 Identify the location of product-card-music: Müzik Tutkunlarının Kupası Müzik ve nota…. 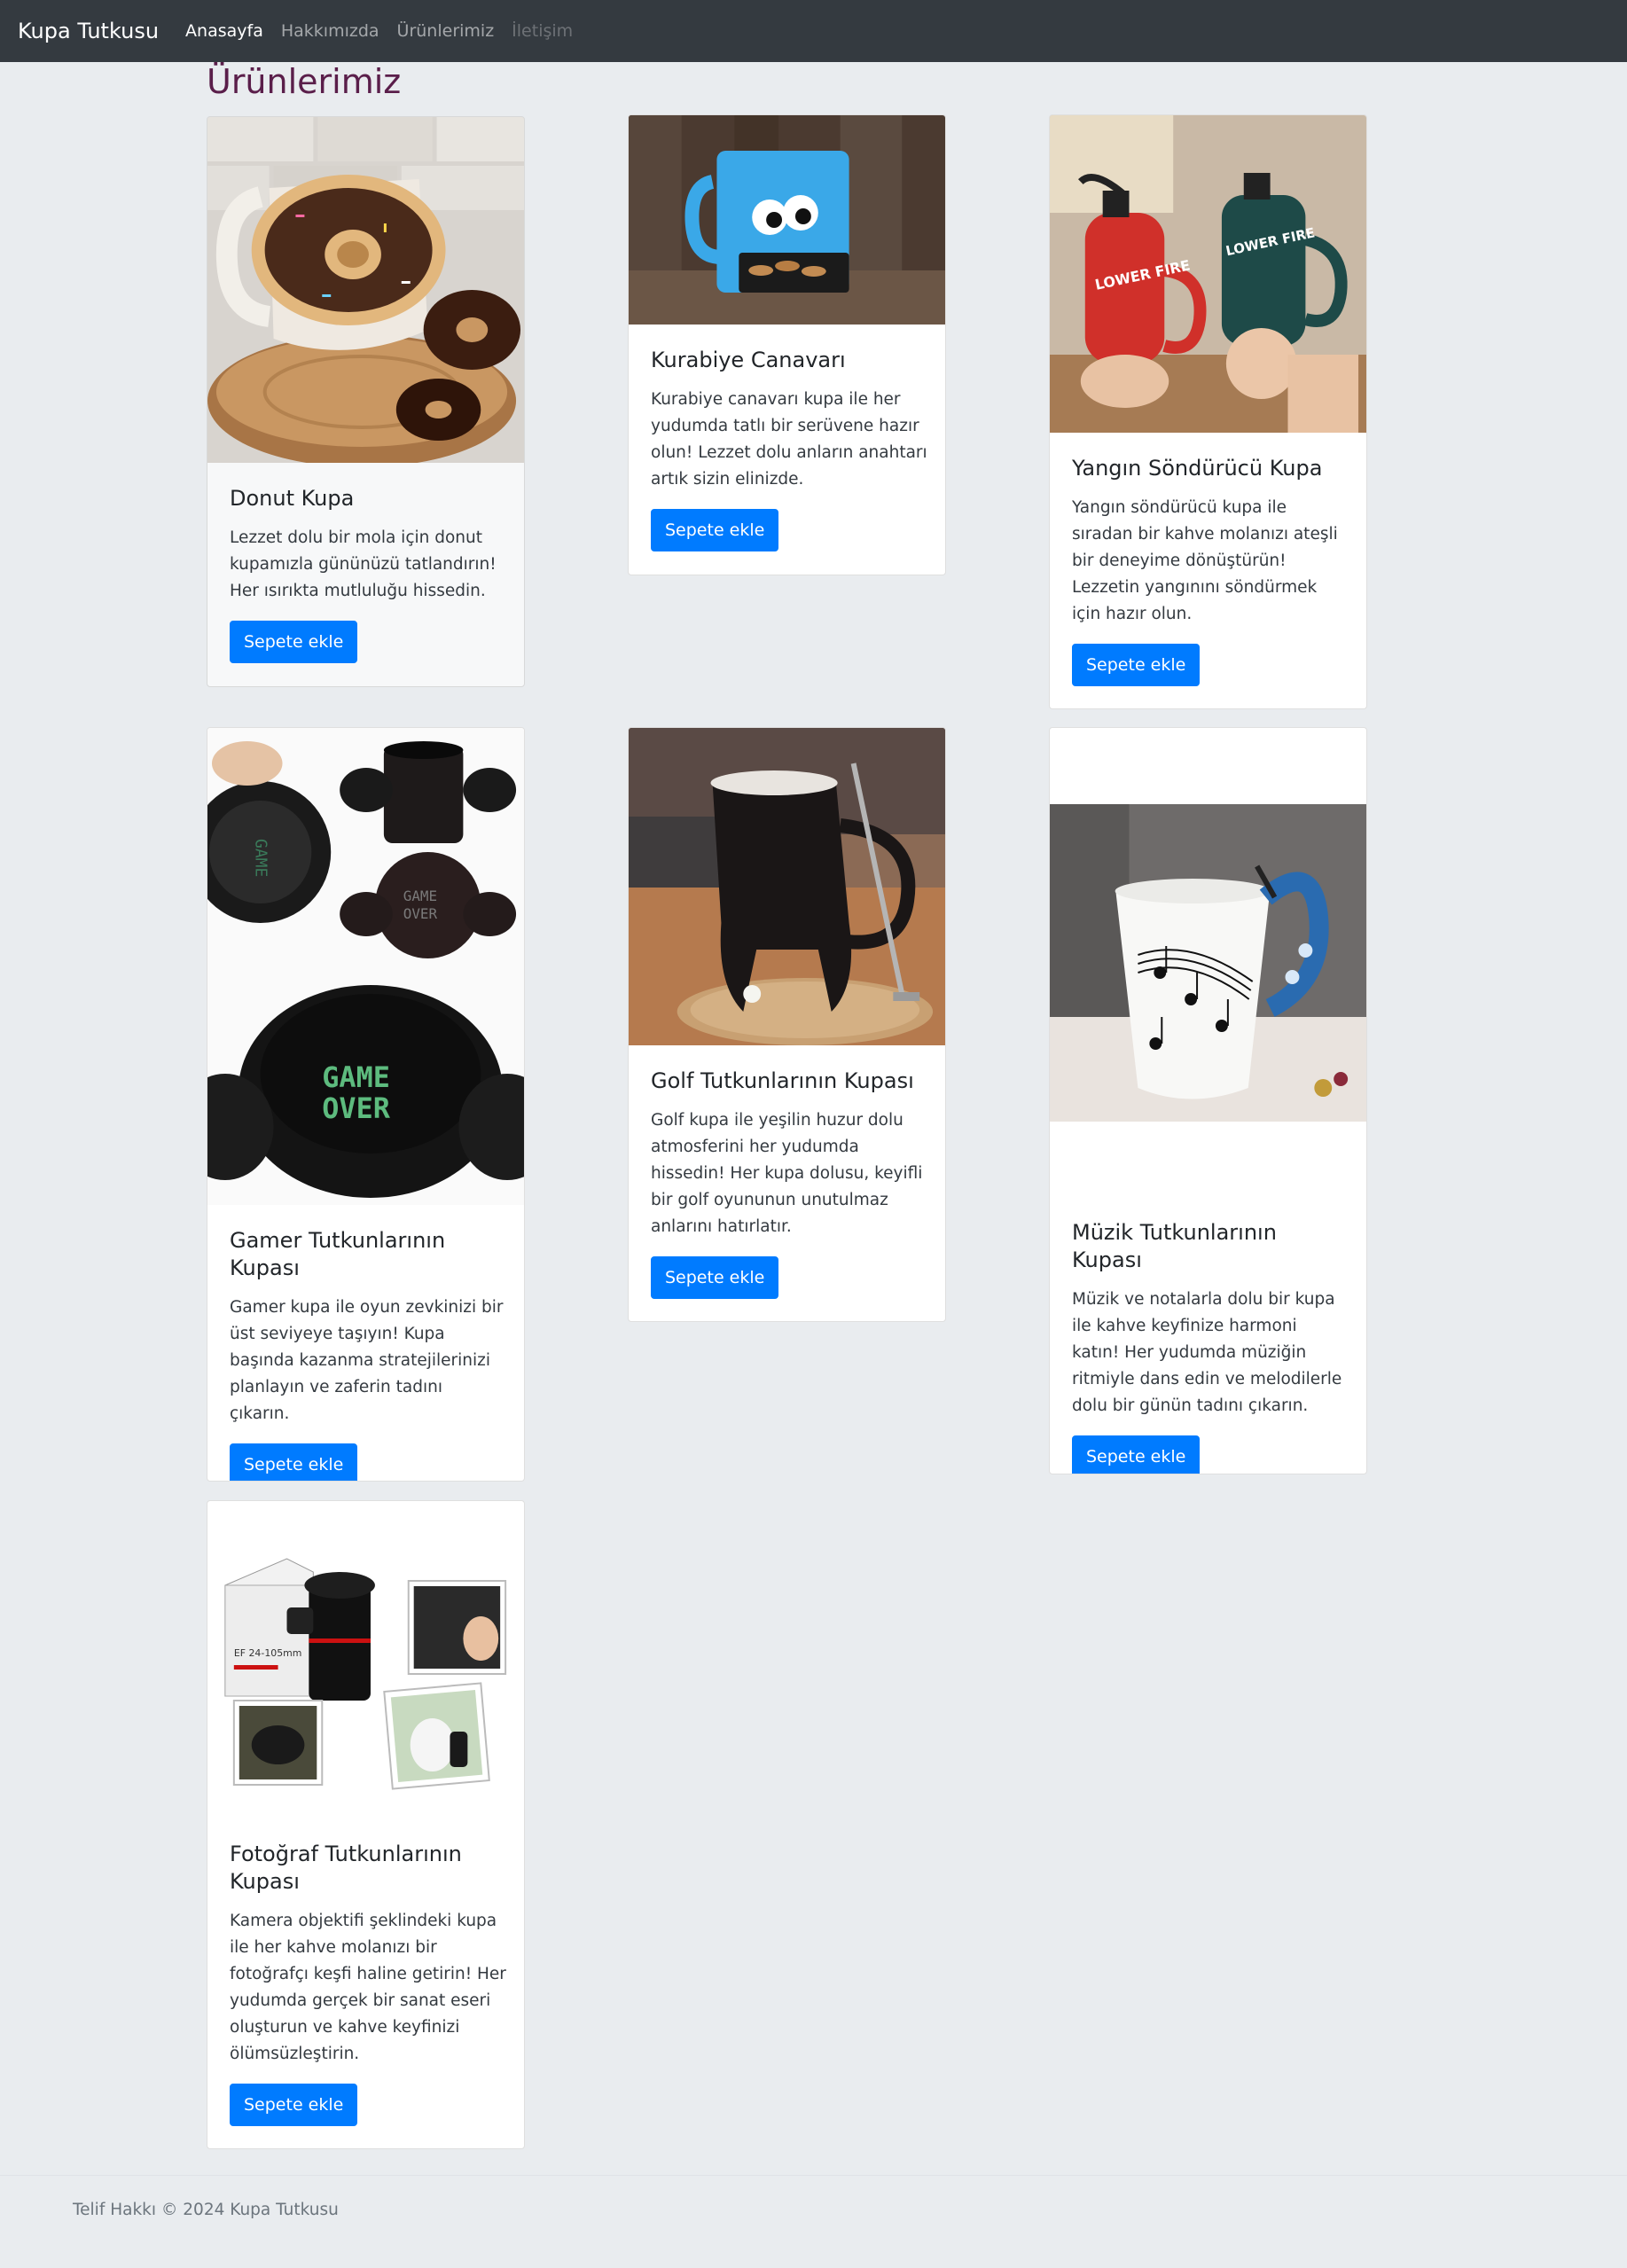
(1208, 1100).